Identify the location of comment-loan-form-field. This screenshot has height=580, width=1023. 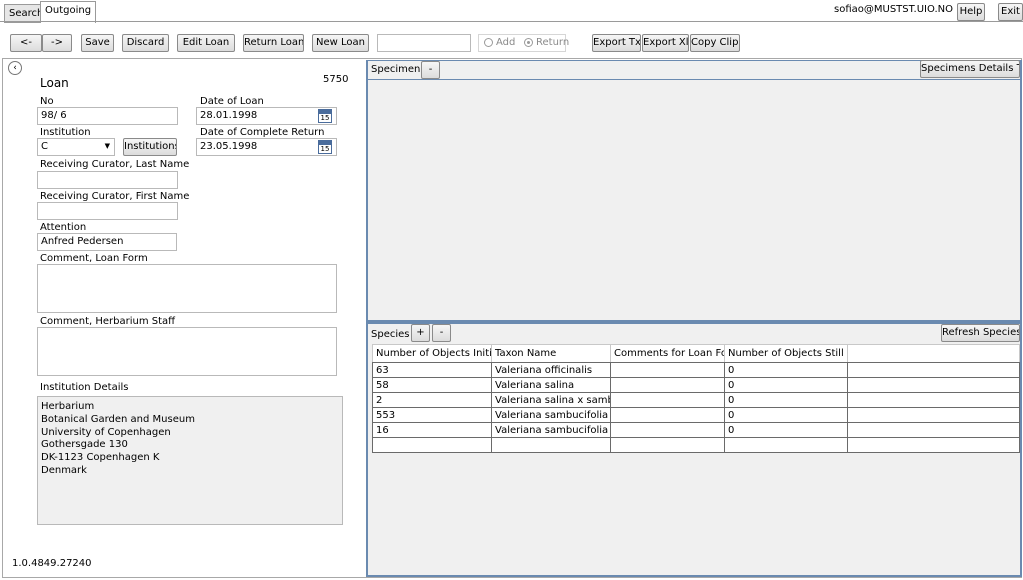
(187, 288).